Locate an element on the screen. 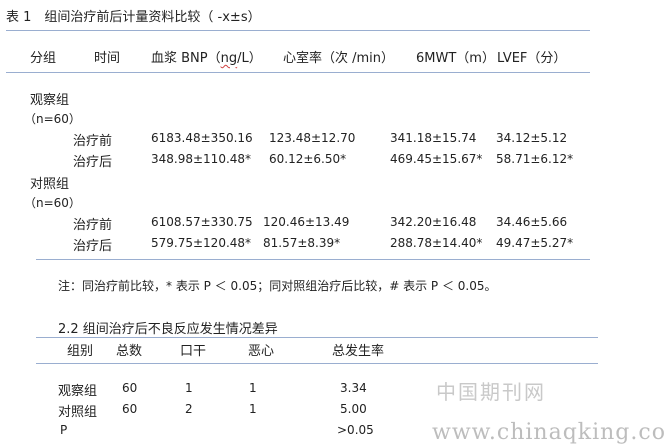 The image size is (664, 448). cell-heart-rate: 81.57±8.39* is located at coordinates (302, 243).